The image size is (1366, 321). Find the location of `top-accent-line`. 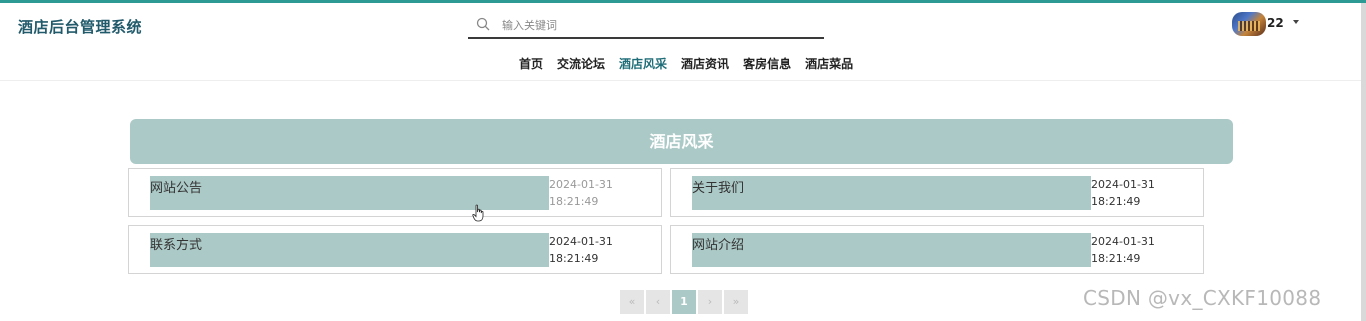

top-accent-line is located at coordinates (683, 1).